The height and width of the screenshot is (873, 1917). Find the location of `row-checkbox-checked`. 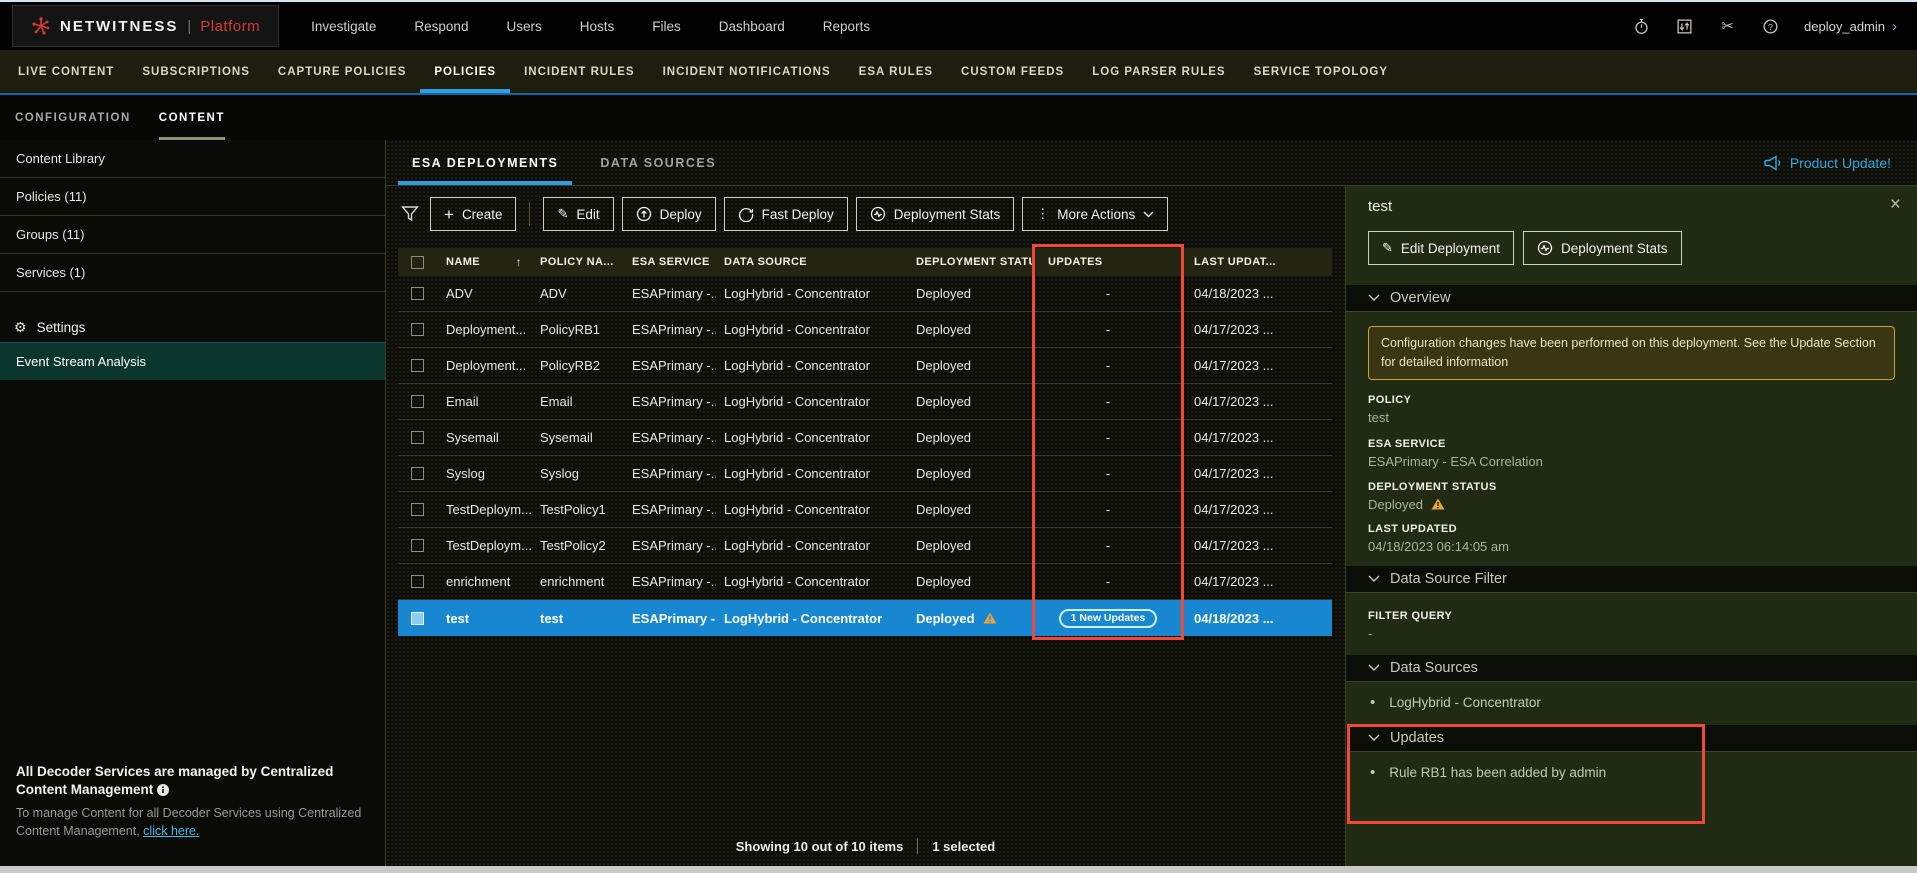

row-checkbox-checked is located at coordinates (417, 618).